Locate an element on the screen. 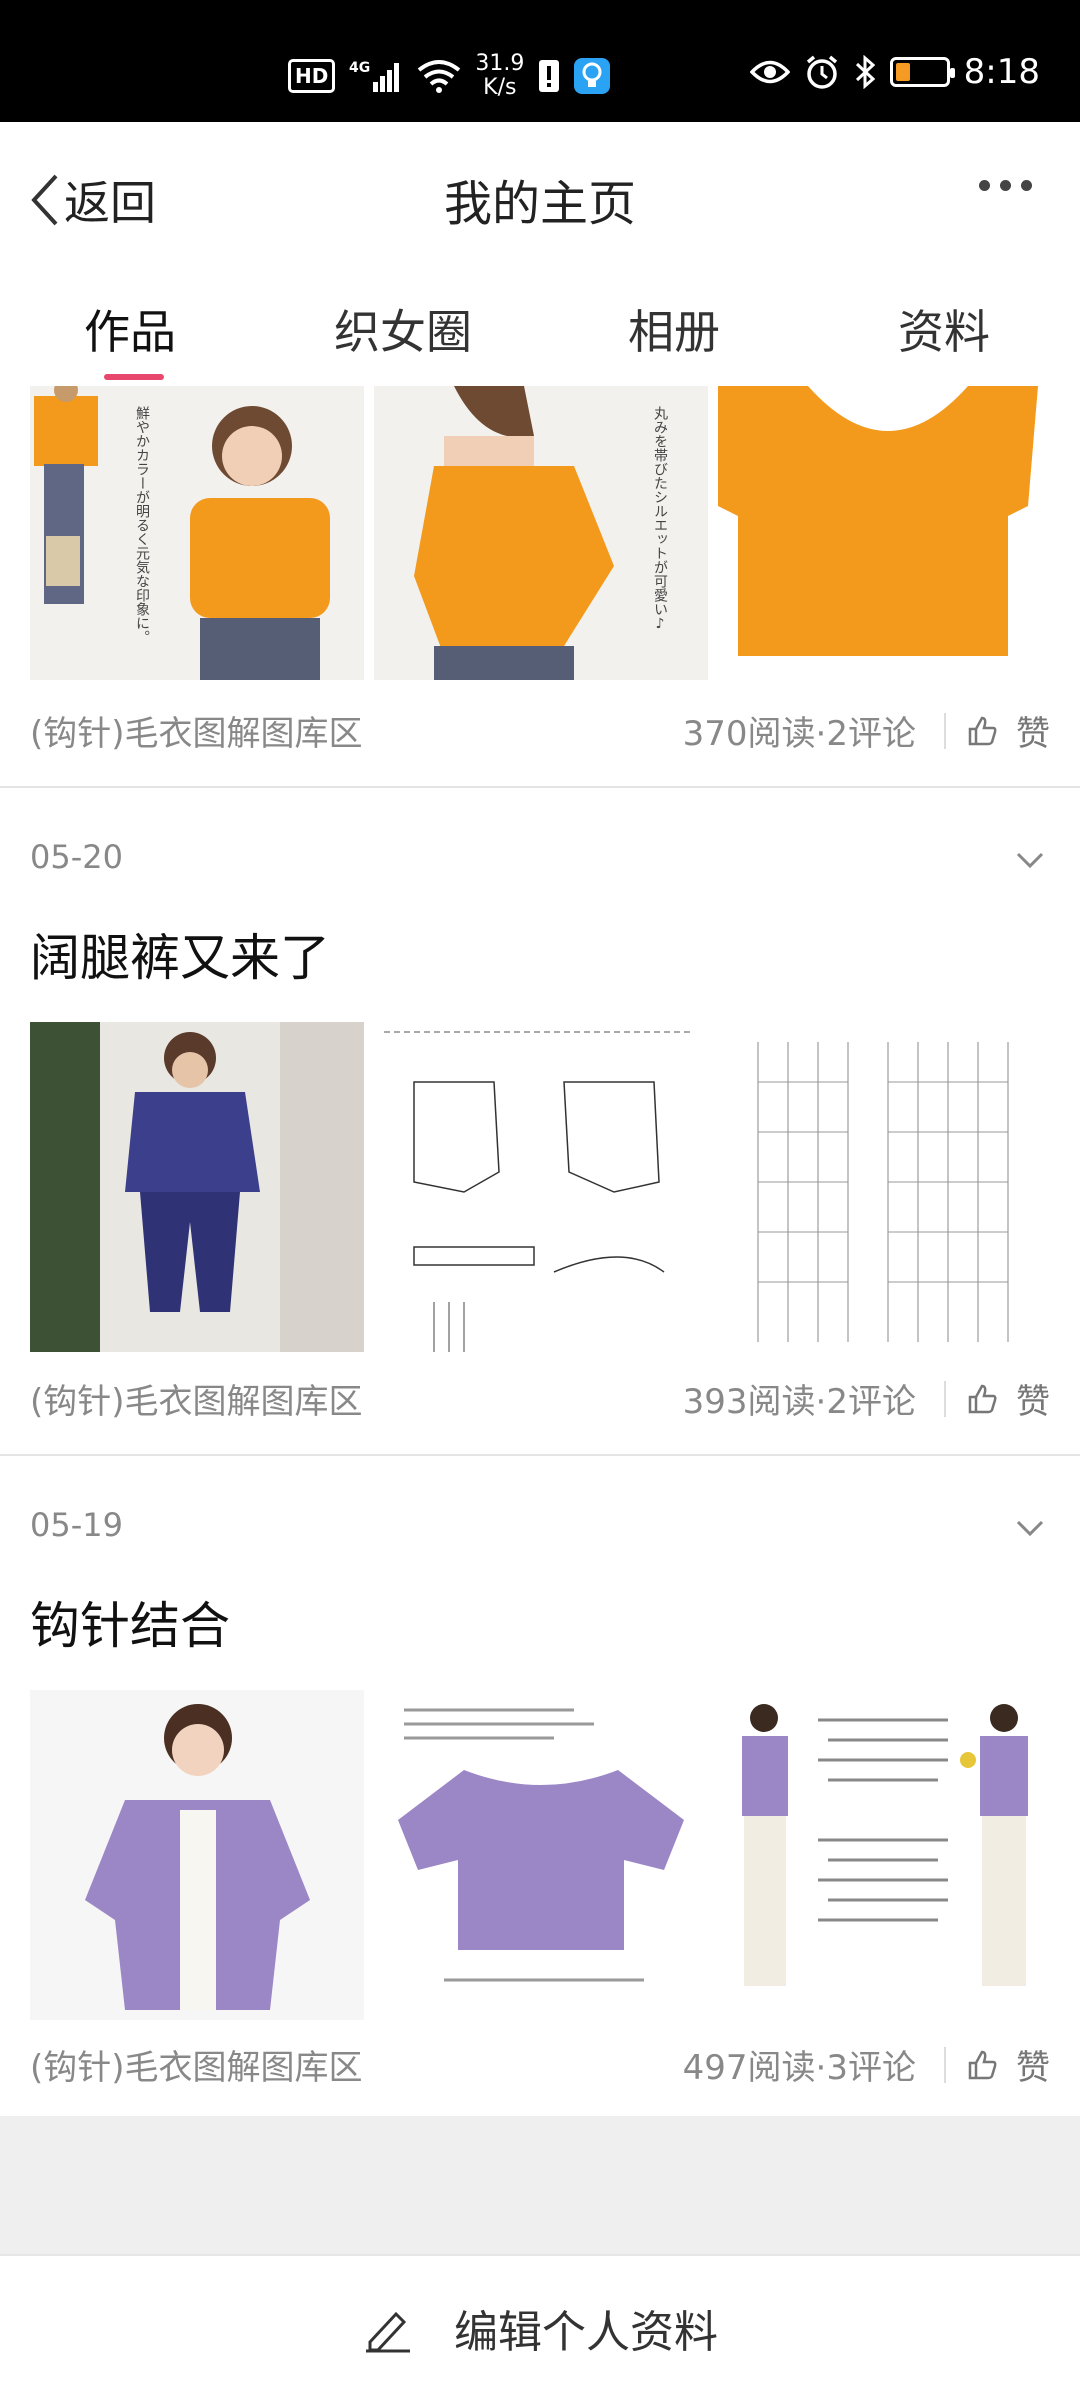 The image size is (1080, 2402). purple-cardigan-flat is located at coordinates (541, 1855).